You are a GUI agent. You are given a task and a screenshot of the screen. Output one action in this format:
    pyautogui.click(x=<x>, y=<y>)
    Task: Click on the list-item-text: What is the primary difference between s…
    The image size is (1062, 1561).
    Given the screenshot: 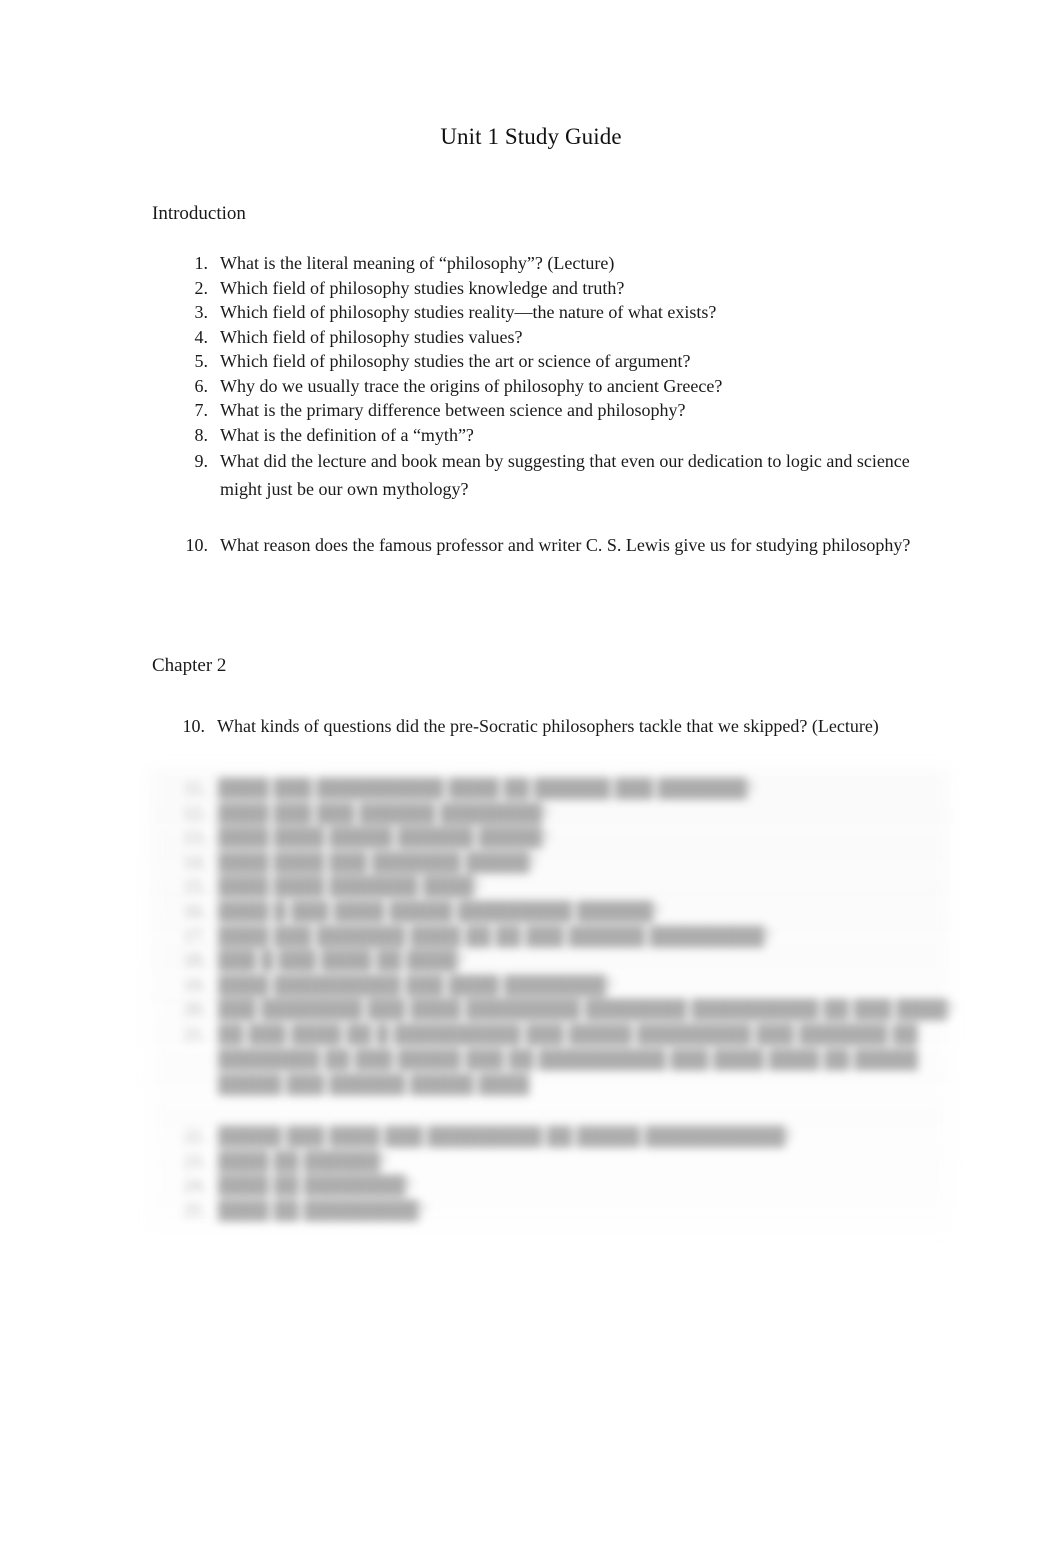 What is the action you would take?
    pyautogui.click(x=453, y=410)
    